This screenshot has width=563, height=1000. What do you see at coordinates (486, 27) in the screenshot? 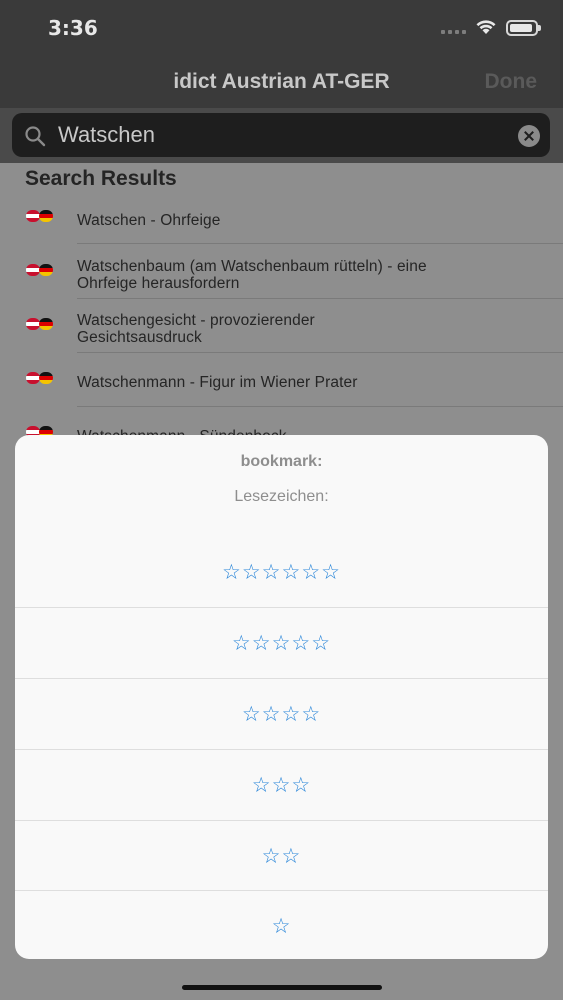
I see `wifi-icon` at bounding box center [486, 27].